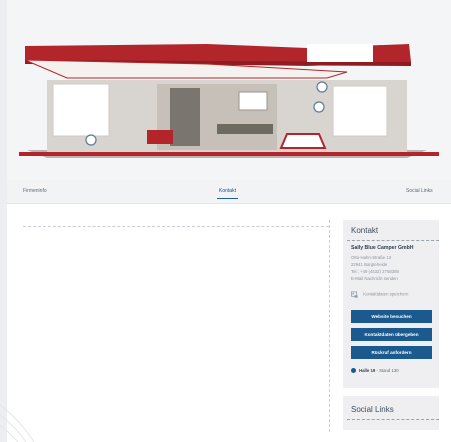 This screenshot has width=451, height=442. I want to click on tab-kontakt-label: Kontakt, so click(227, 191).